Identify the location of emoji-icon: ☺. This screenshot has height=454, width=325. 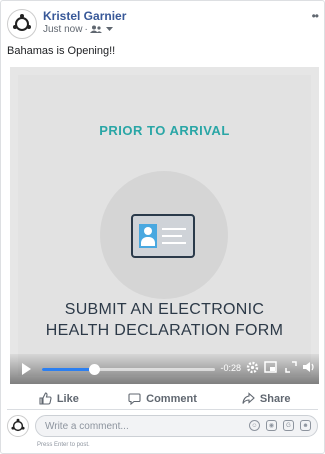
(254, 425).